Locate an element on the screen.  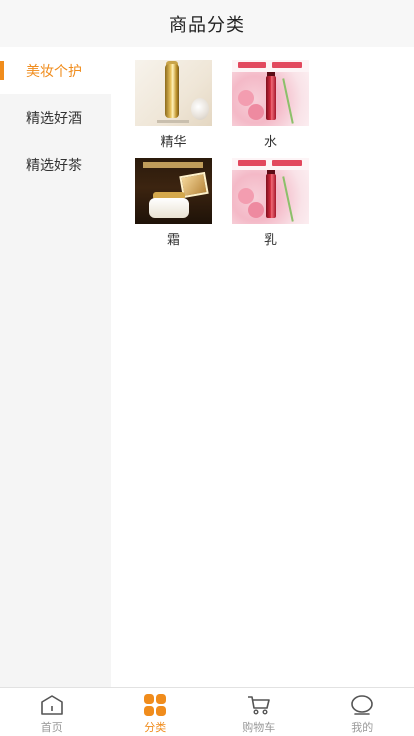
sidebar-item-beauty: 美妆个护 is located at coordinates (55, 70).